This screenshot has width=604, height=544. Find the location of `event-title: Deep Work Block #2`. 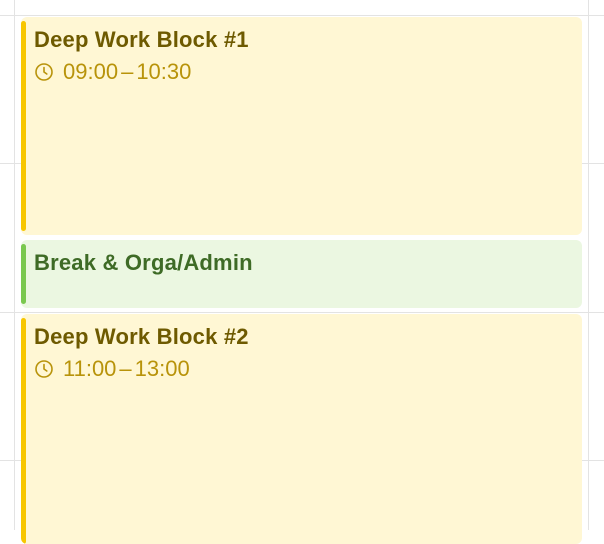

event-title: Deep Work Block #2 is located at coordinates (141, 336).